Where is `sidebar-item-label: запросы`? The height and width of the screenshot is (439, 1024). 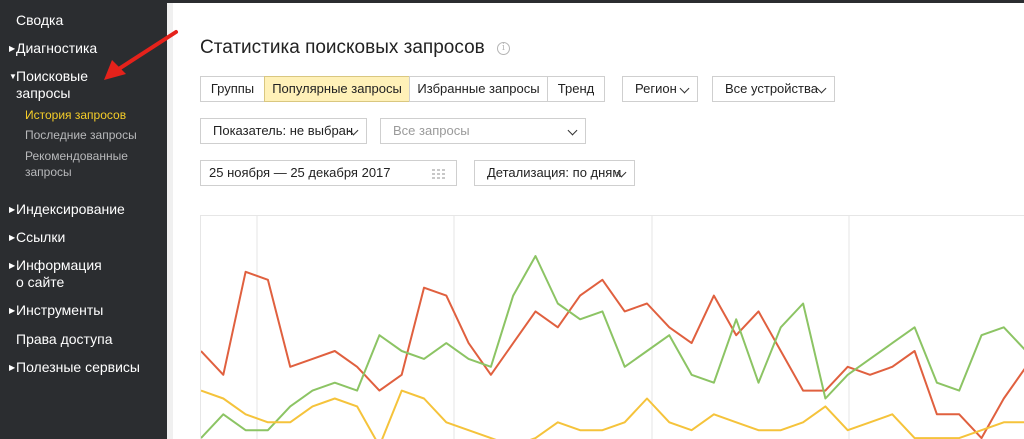
sidebar-item-label: запросы is located at coordinates (43, 93).